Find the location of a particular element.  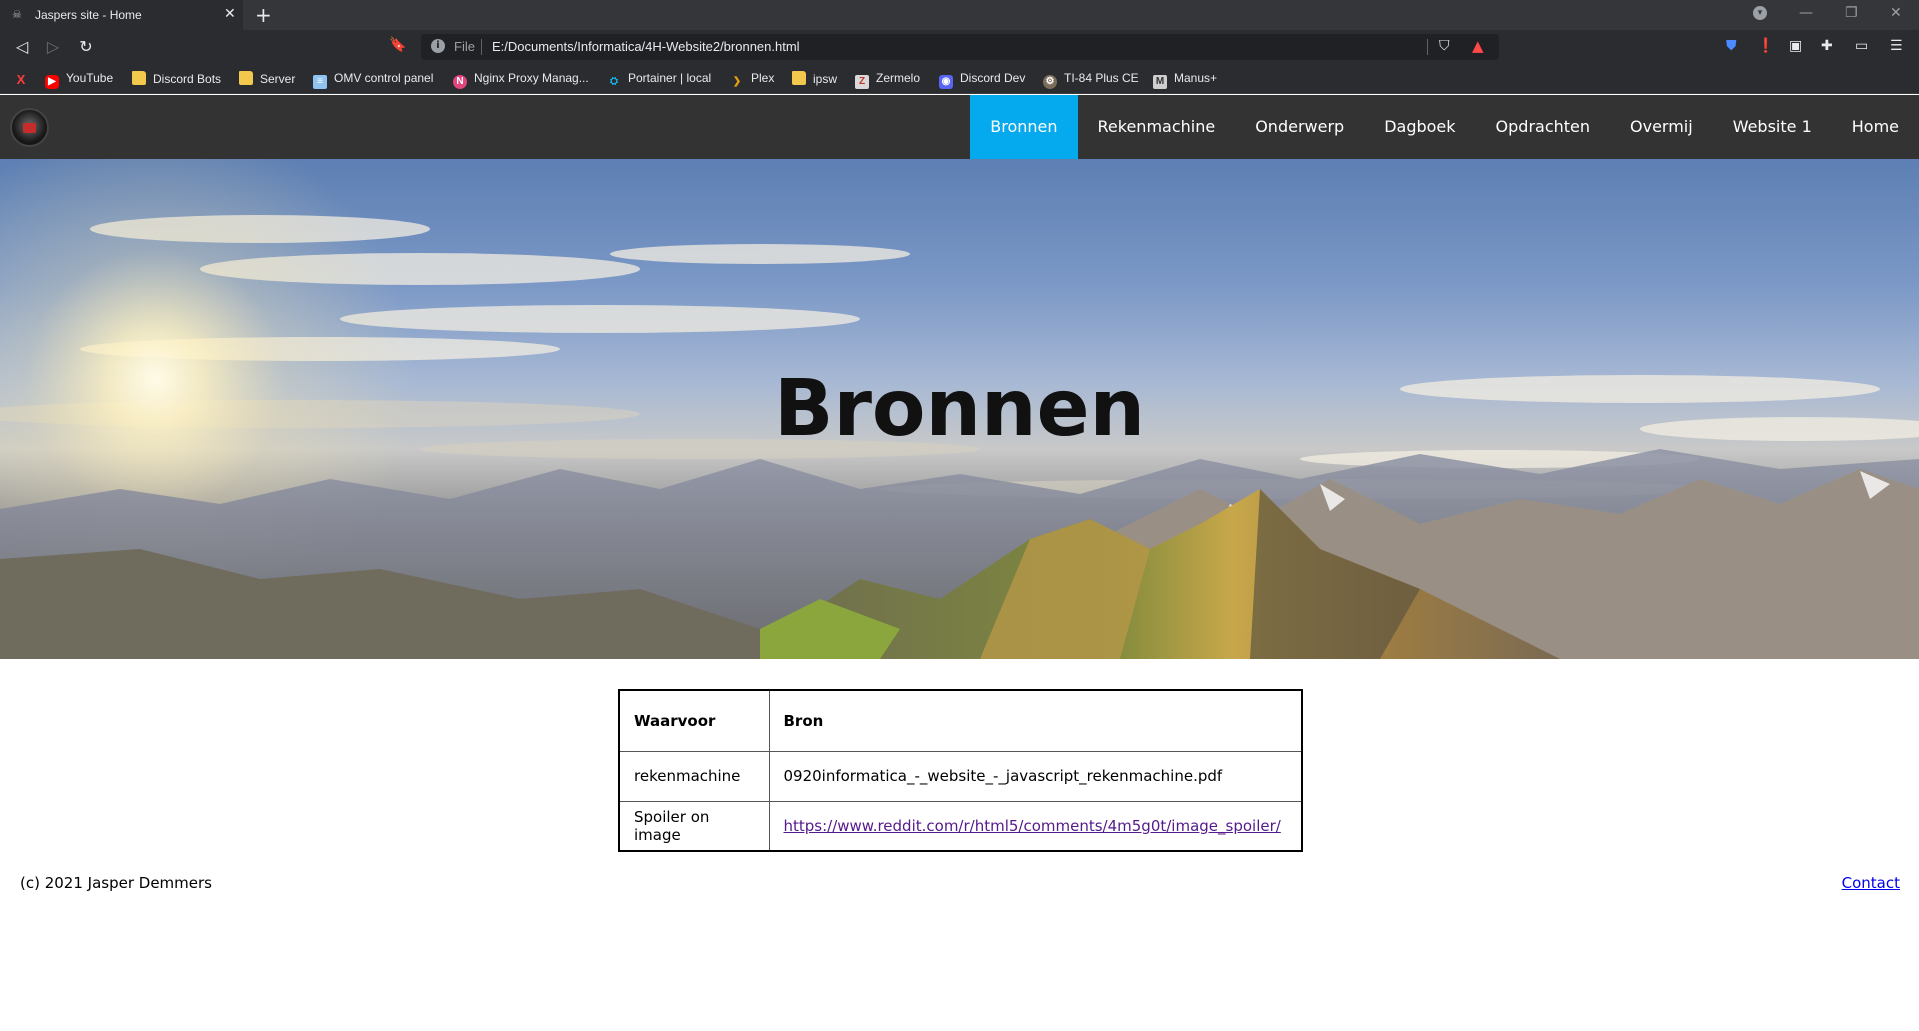

address-scheme: File is located at coordinates (464, 46).